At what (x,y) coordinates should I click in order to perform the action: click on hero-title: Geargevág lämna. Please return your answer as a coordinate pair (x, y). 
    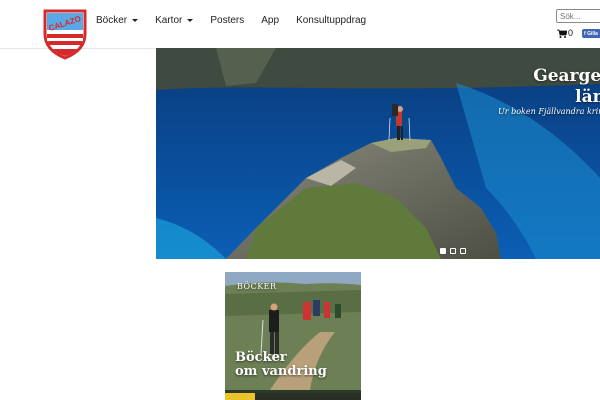
    Looking at the image, I should click on (566, 86).